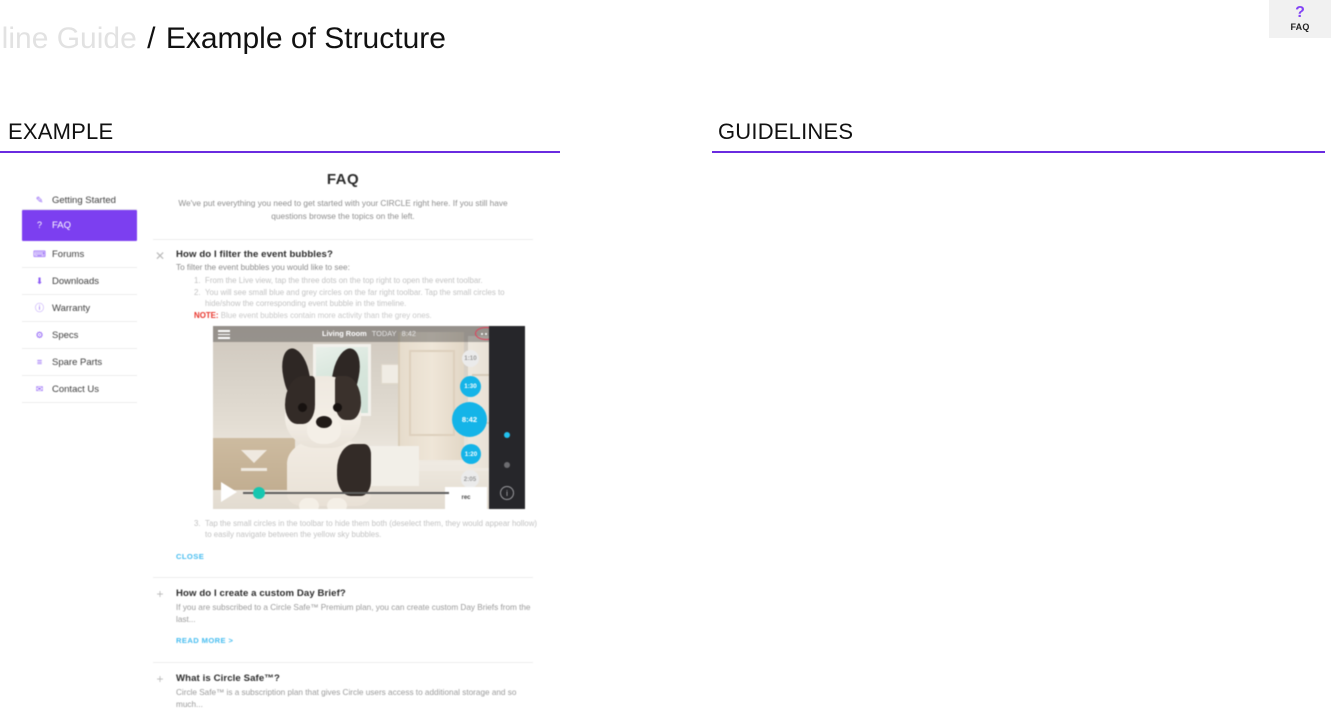  Describe the element at coordinates (259, 493) in the screenshot. I see `timeline-marker` at that location.